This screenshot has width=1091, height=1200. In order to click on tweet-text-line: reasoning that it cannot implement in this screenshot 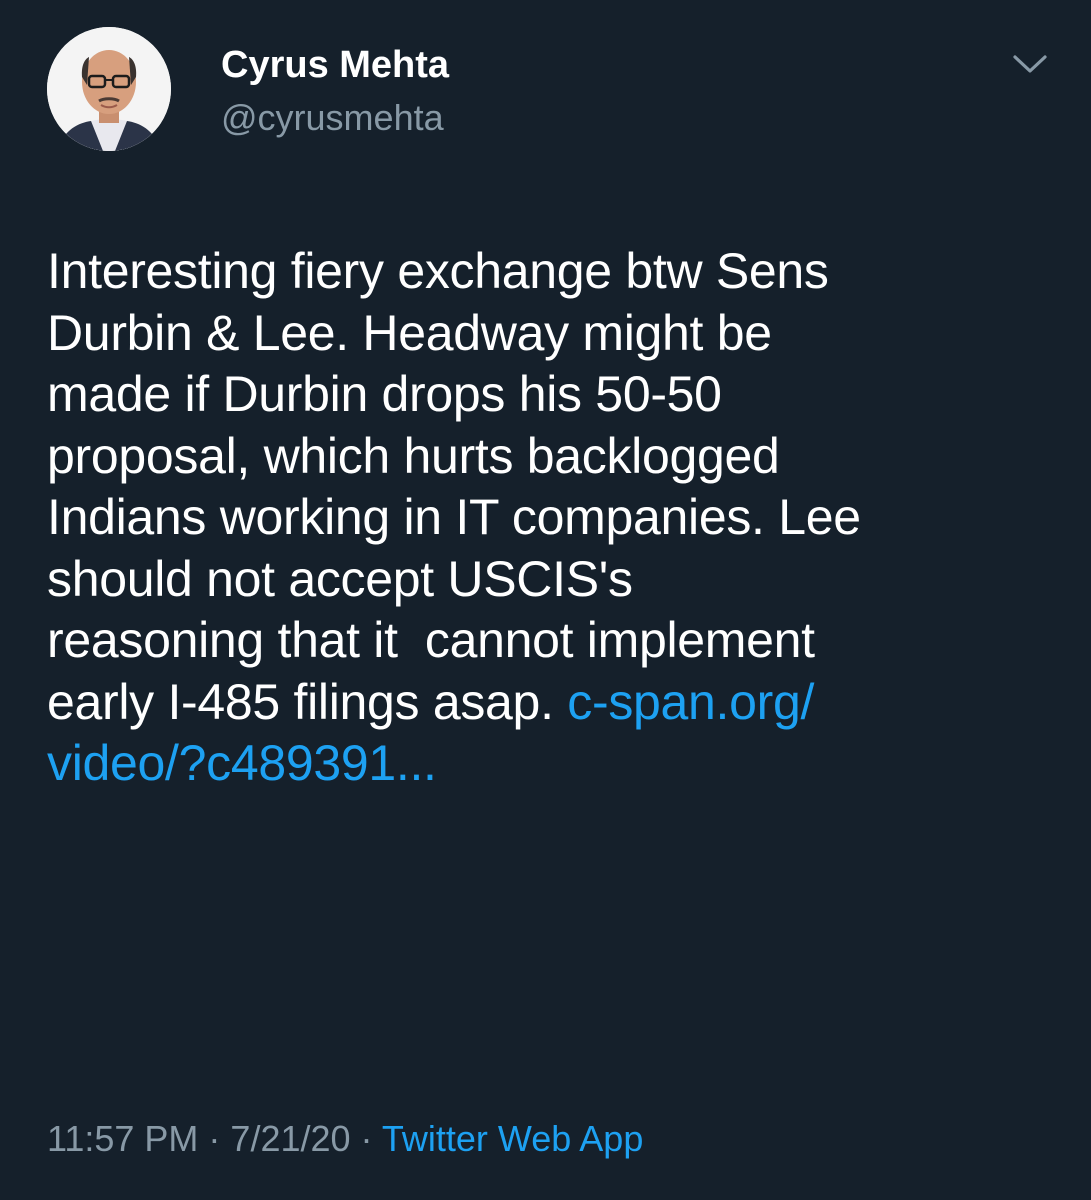, I will do `click(431, 640)`.